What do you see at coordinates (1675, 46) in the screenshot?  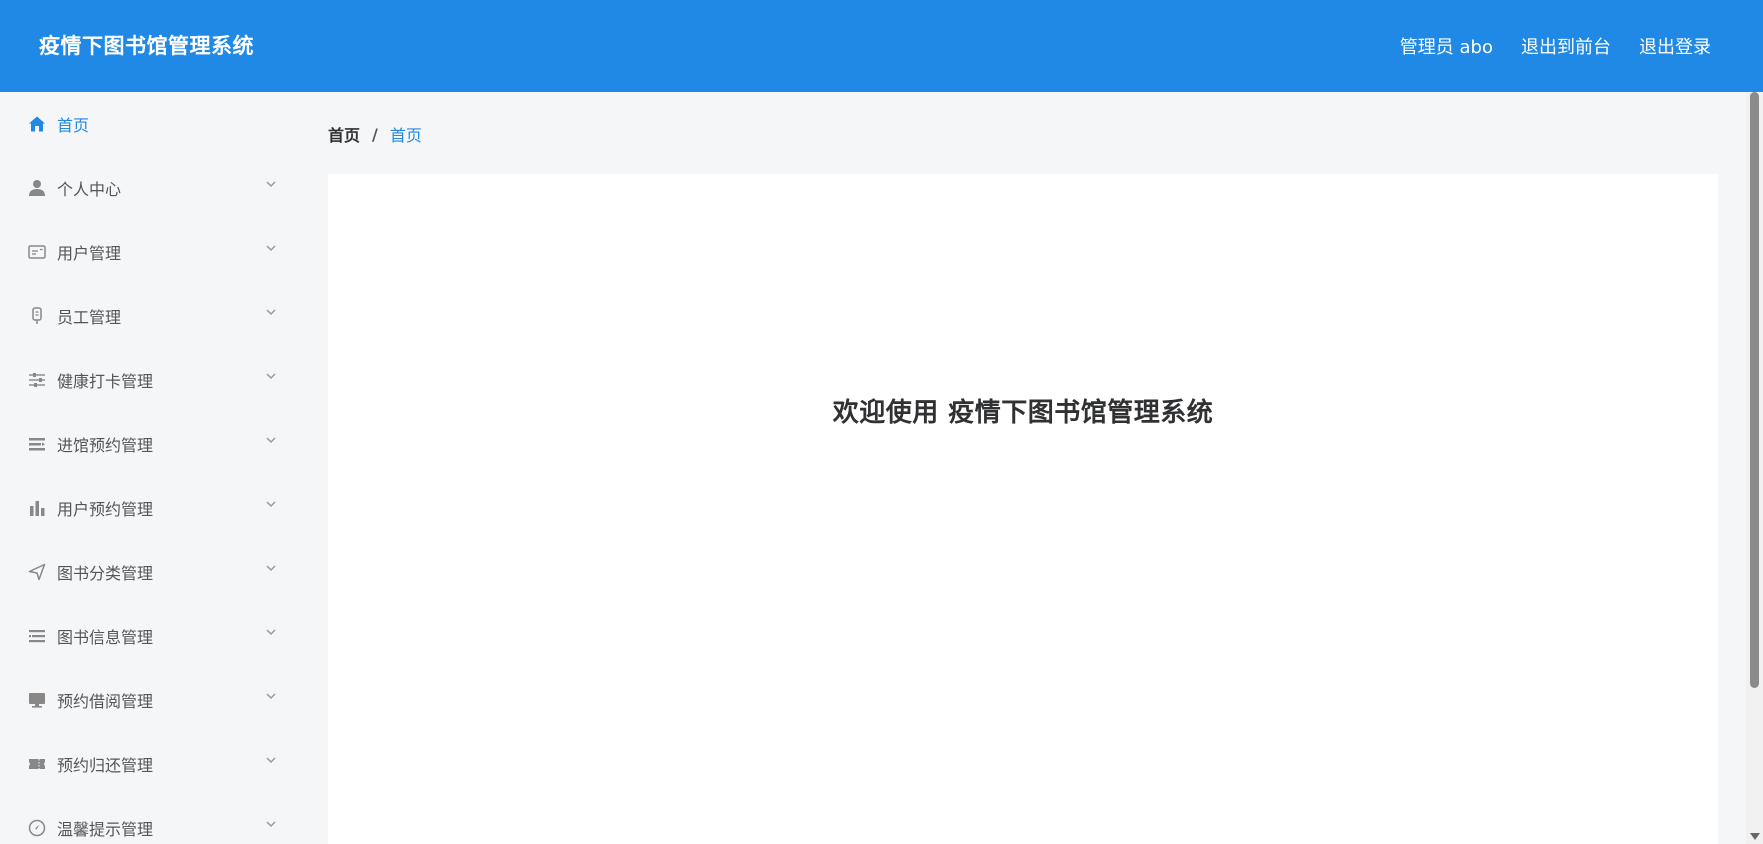 I see `logout-link: 退出登录` at bounding box center [1675, 46].